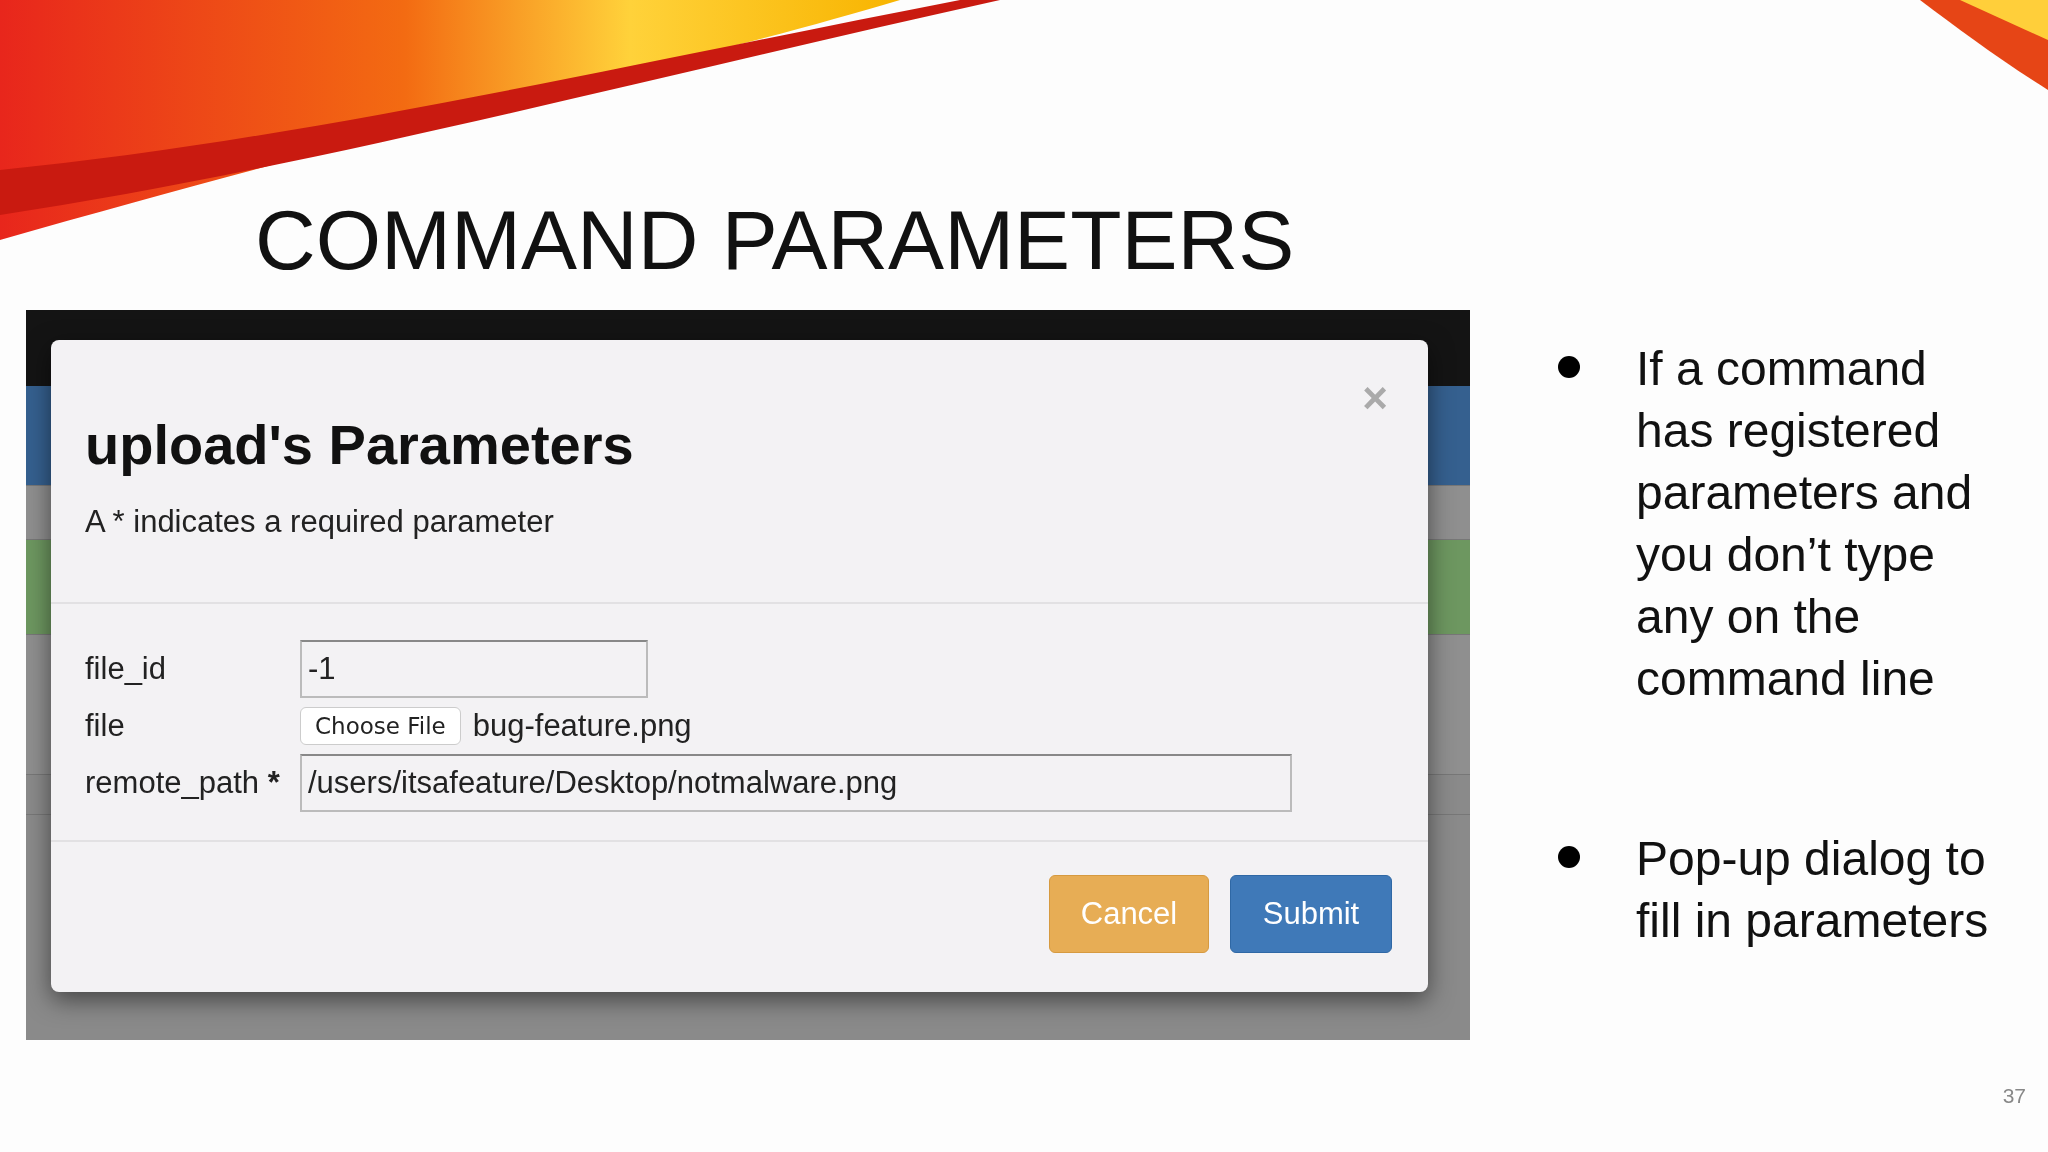  Describe the element at coordinates (105, 726) in the screenshot. I see `field-label: file` at that location.